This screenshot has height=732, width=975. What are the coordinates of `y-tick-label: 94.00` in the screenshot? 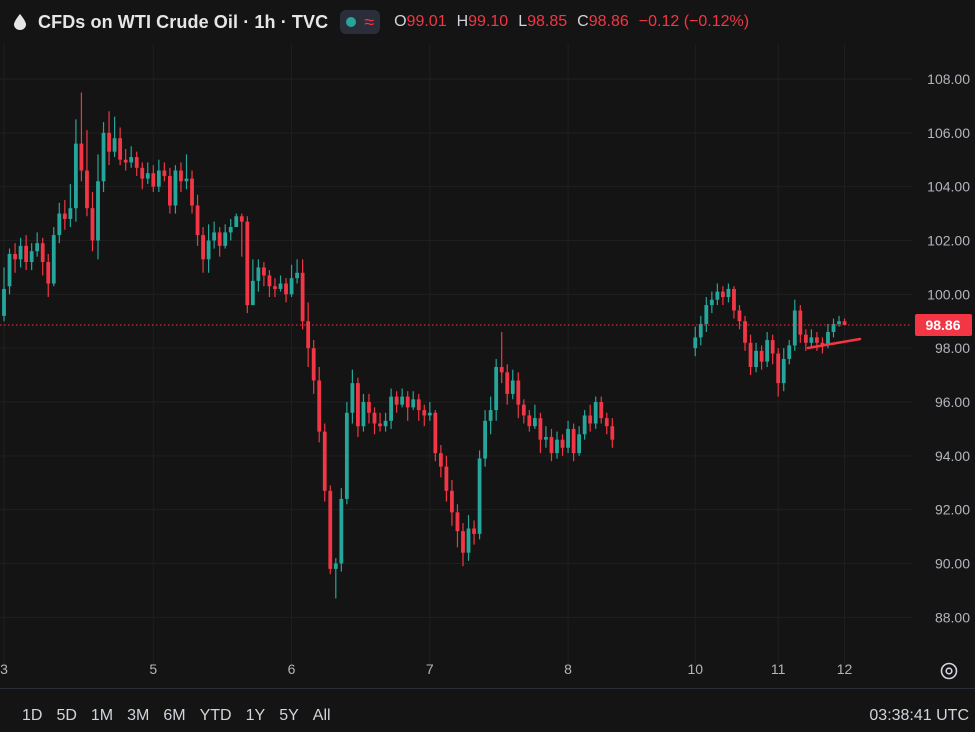 It's located at (952, 456).